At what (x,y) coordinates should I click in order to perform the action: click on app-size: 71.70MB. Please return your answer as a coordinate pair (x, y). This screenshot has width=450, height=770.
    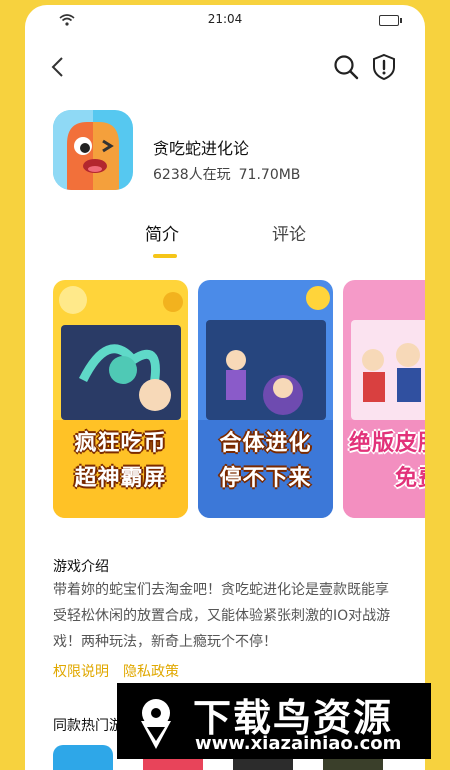
    Looking at the image, I should click on (269, 175).